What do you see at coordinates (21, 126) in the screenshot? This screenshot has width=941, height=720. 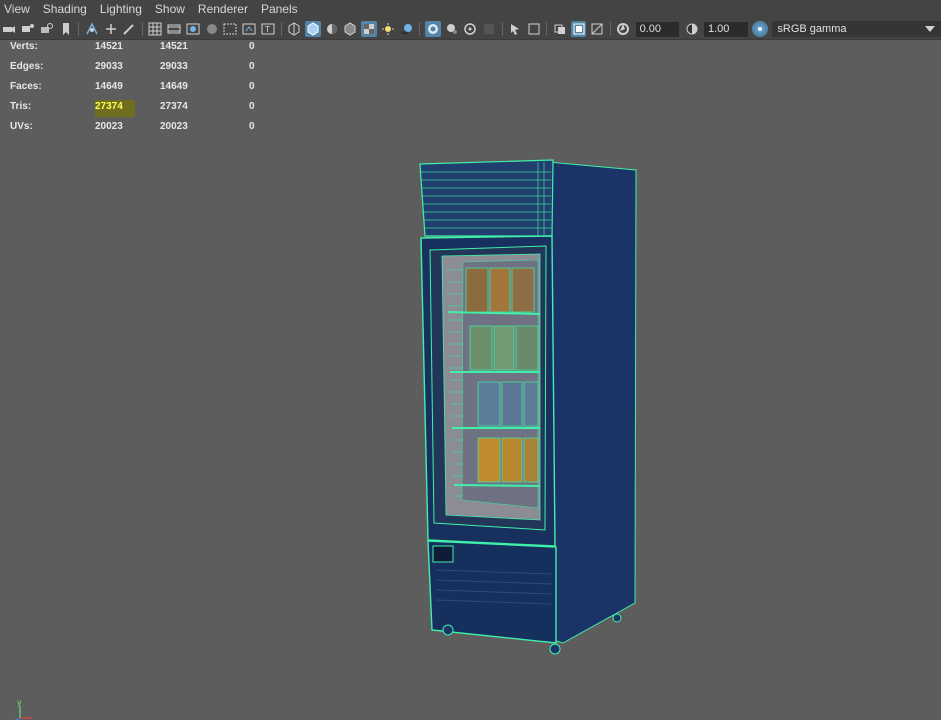 I see `hud-label: UVs:` at bounding box center [21, 126].